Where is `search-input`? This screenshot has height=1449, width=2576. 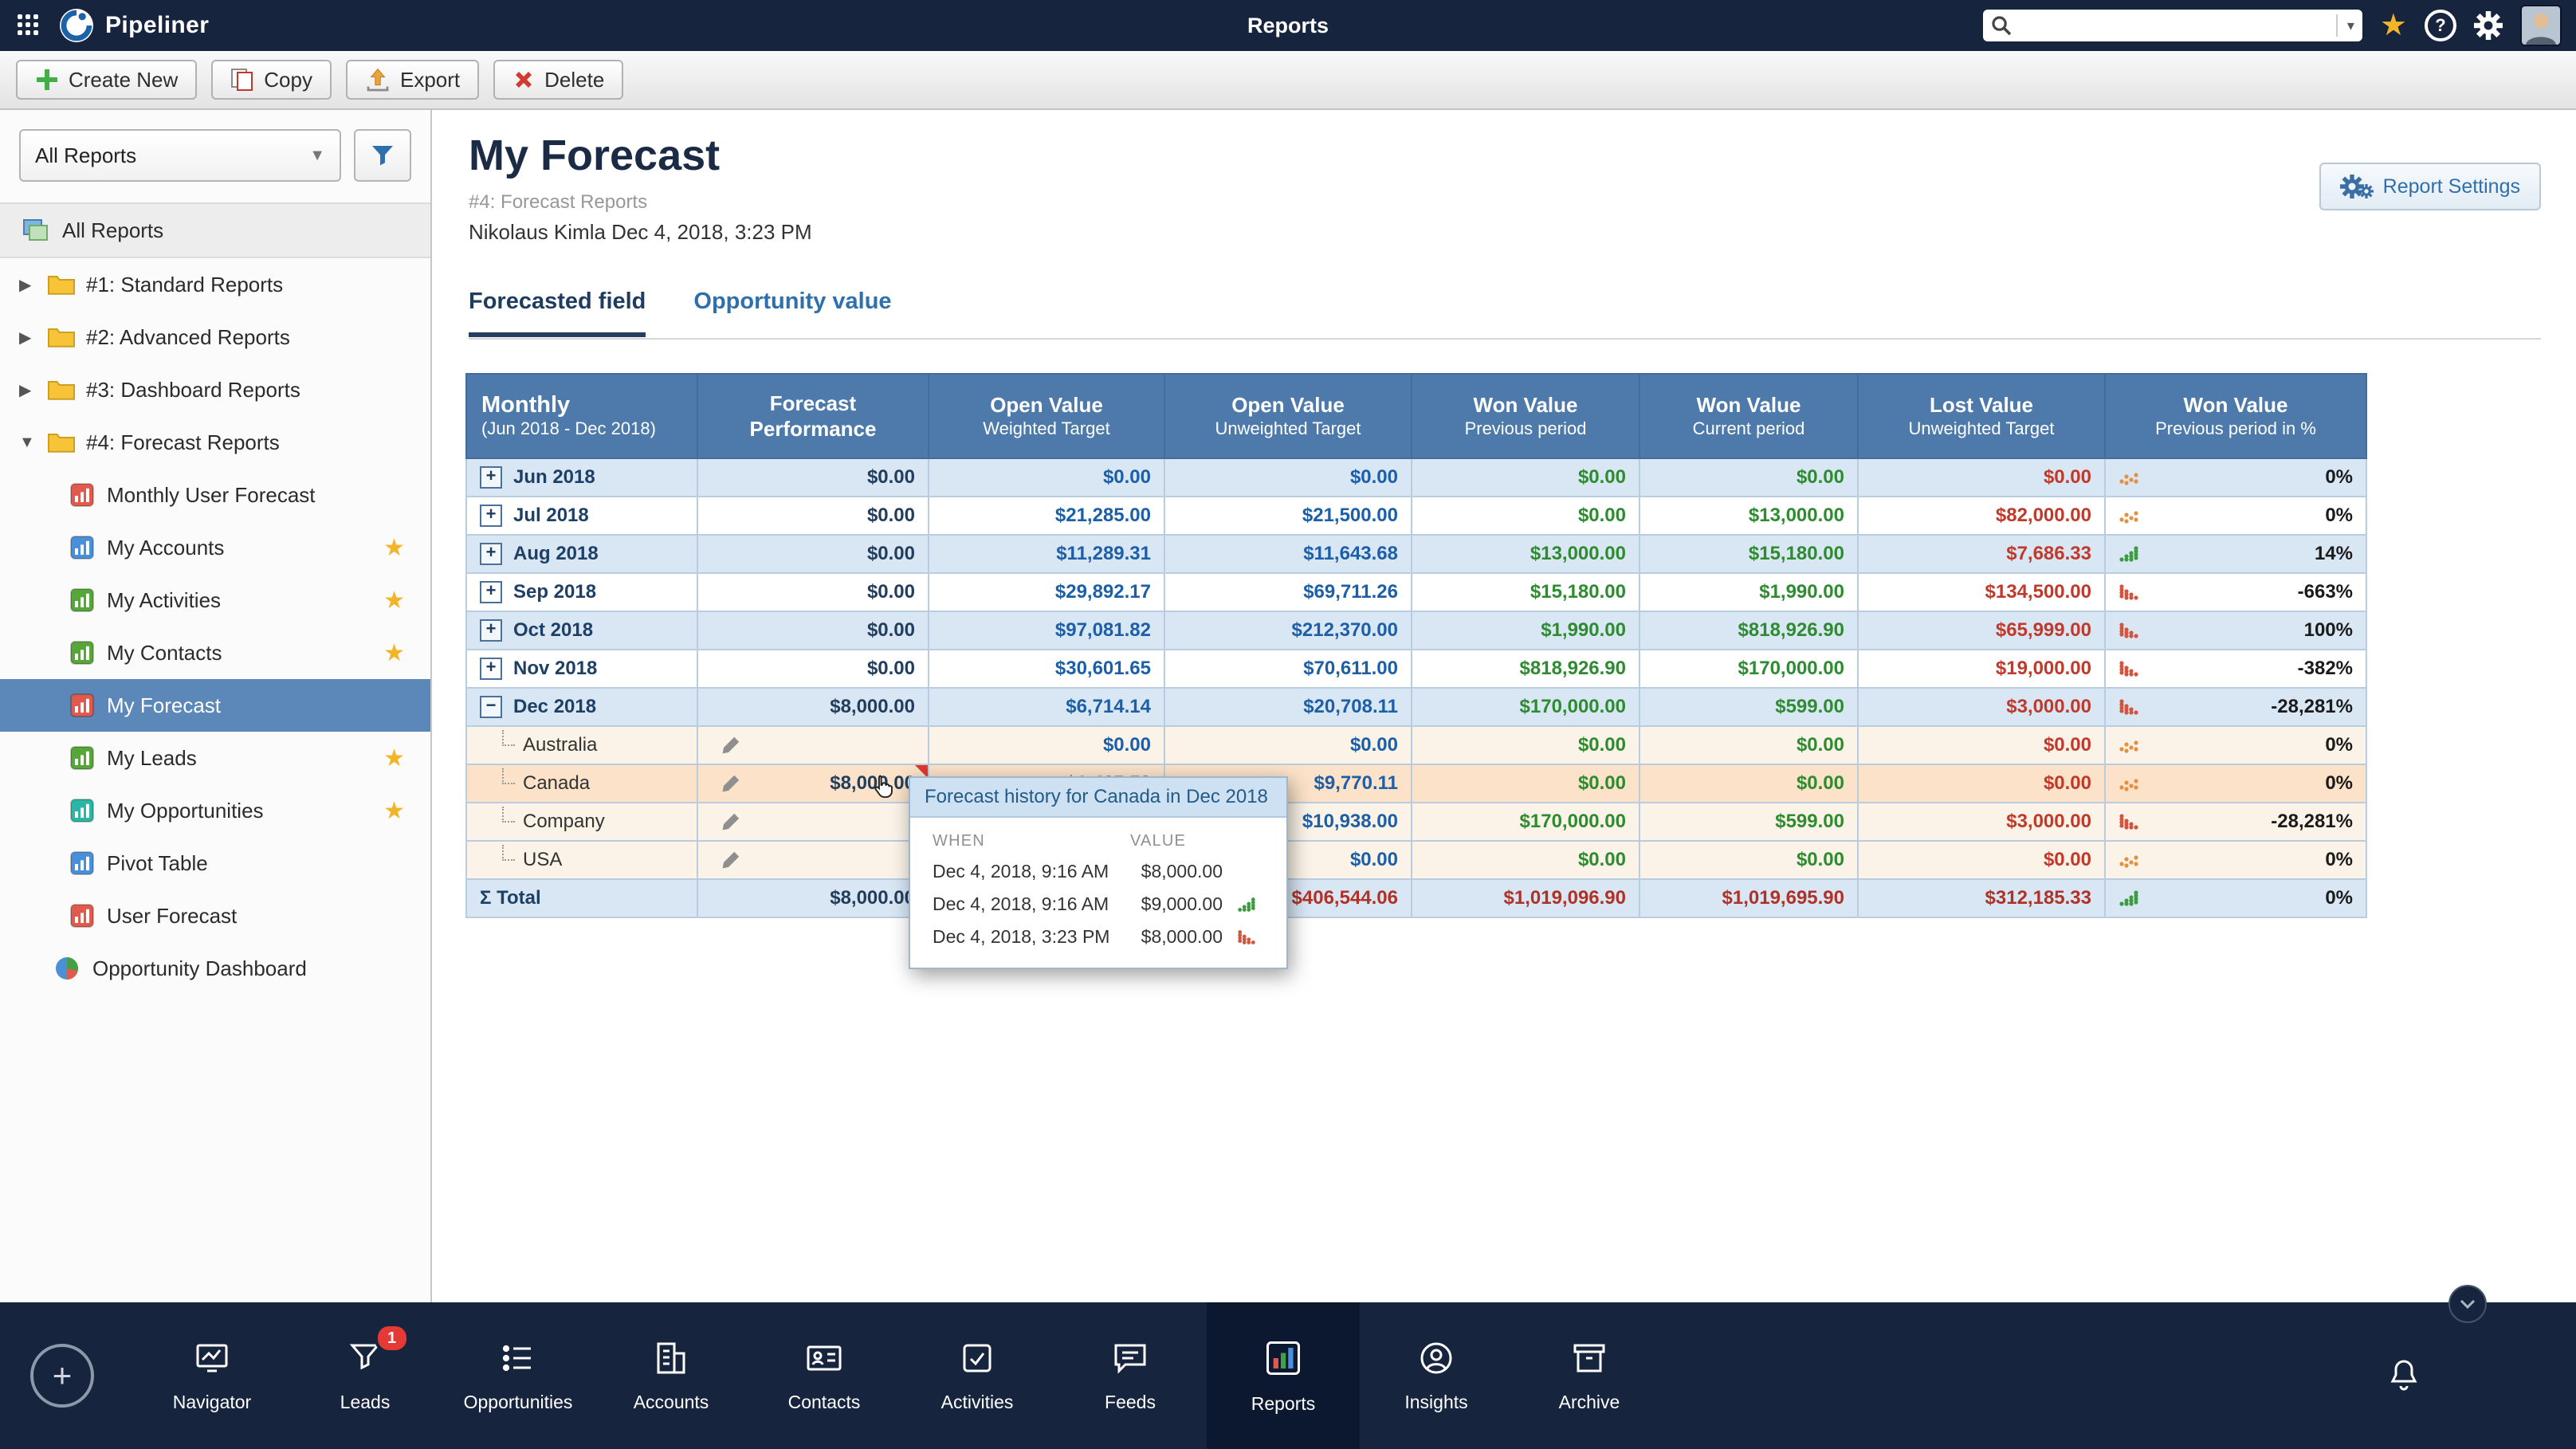
search-input is located at coordinates (2174, 25).